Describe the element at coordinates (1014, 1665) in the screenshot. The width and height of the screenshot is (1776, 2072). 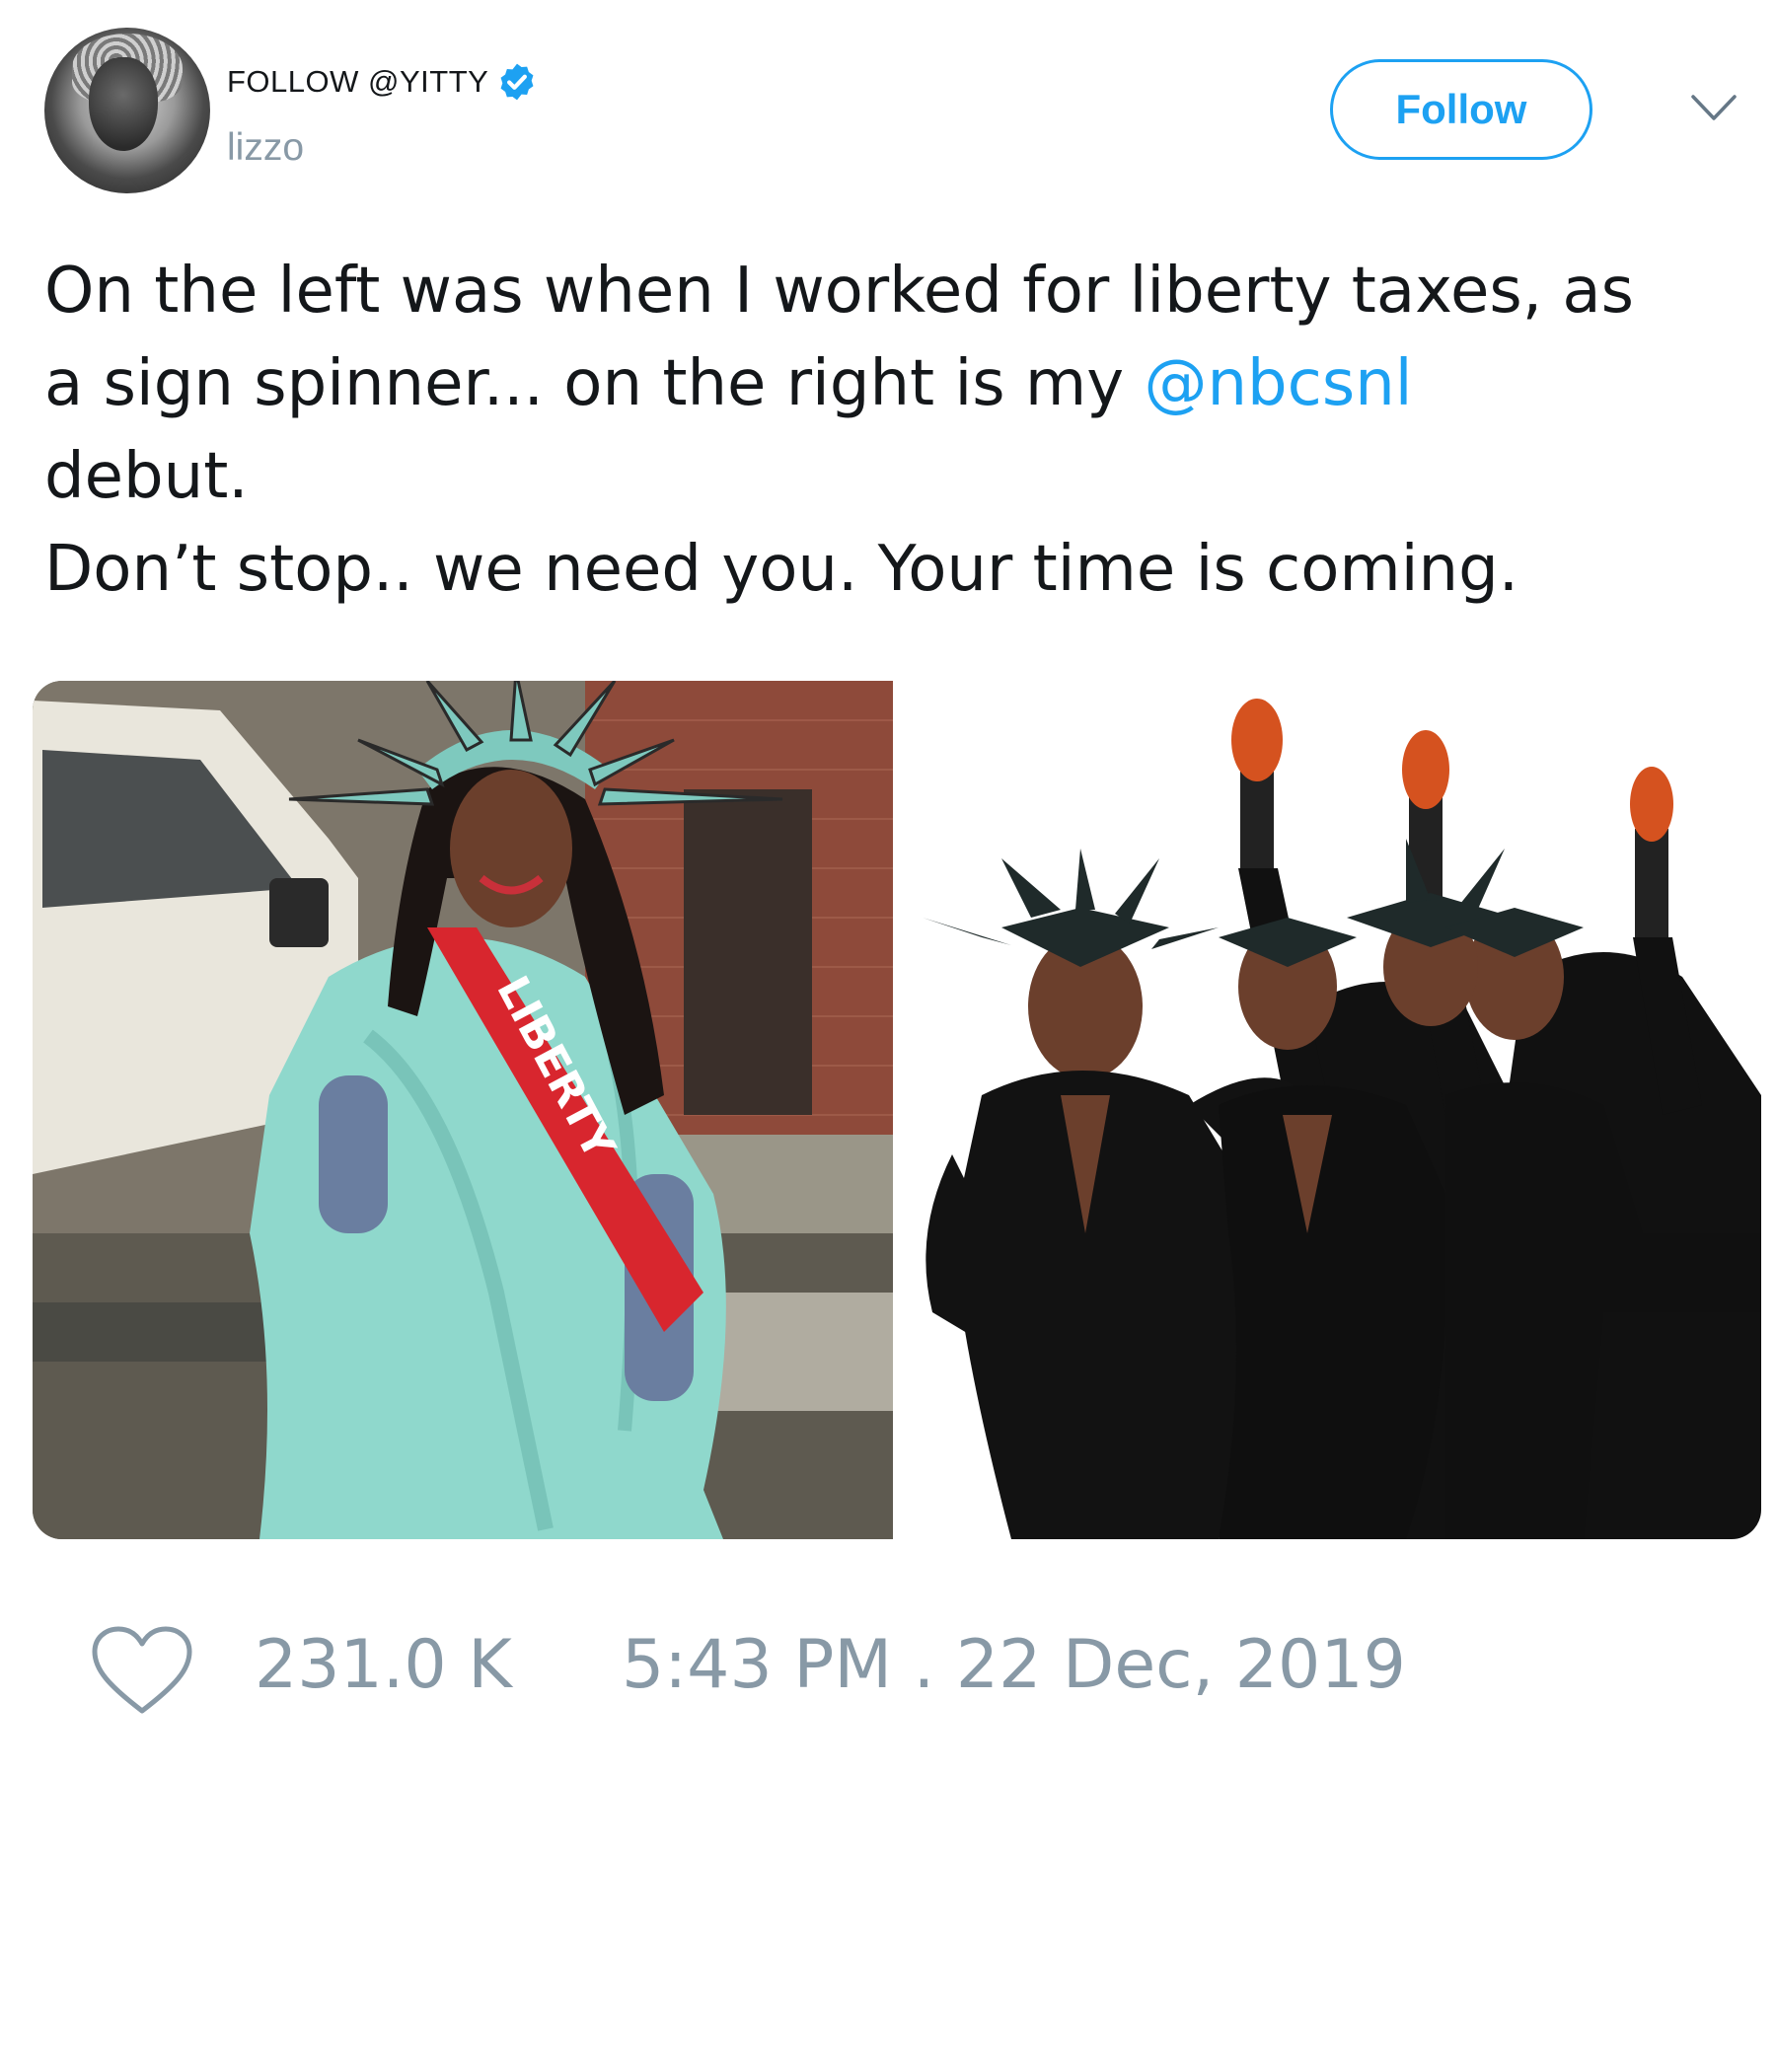
I see `tweet-timestamp: 5:43 PM . 22 Dec, 2019` at that location.